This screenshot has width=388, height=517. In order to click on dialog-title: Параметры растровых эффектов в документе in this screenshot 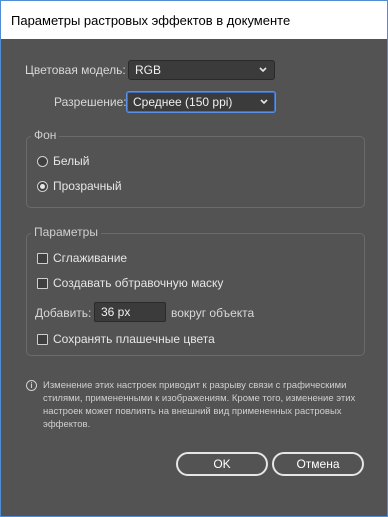, I will do `click(194, 20)`.